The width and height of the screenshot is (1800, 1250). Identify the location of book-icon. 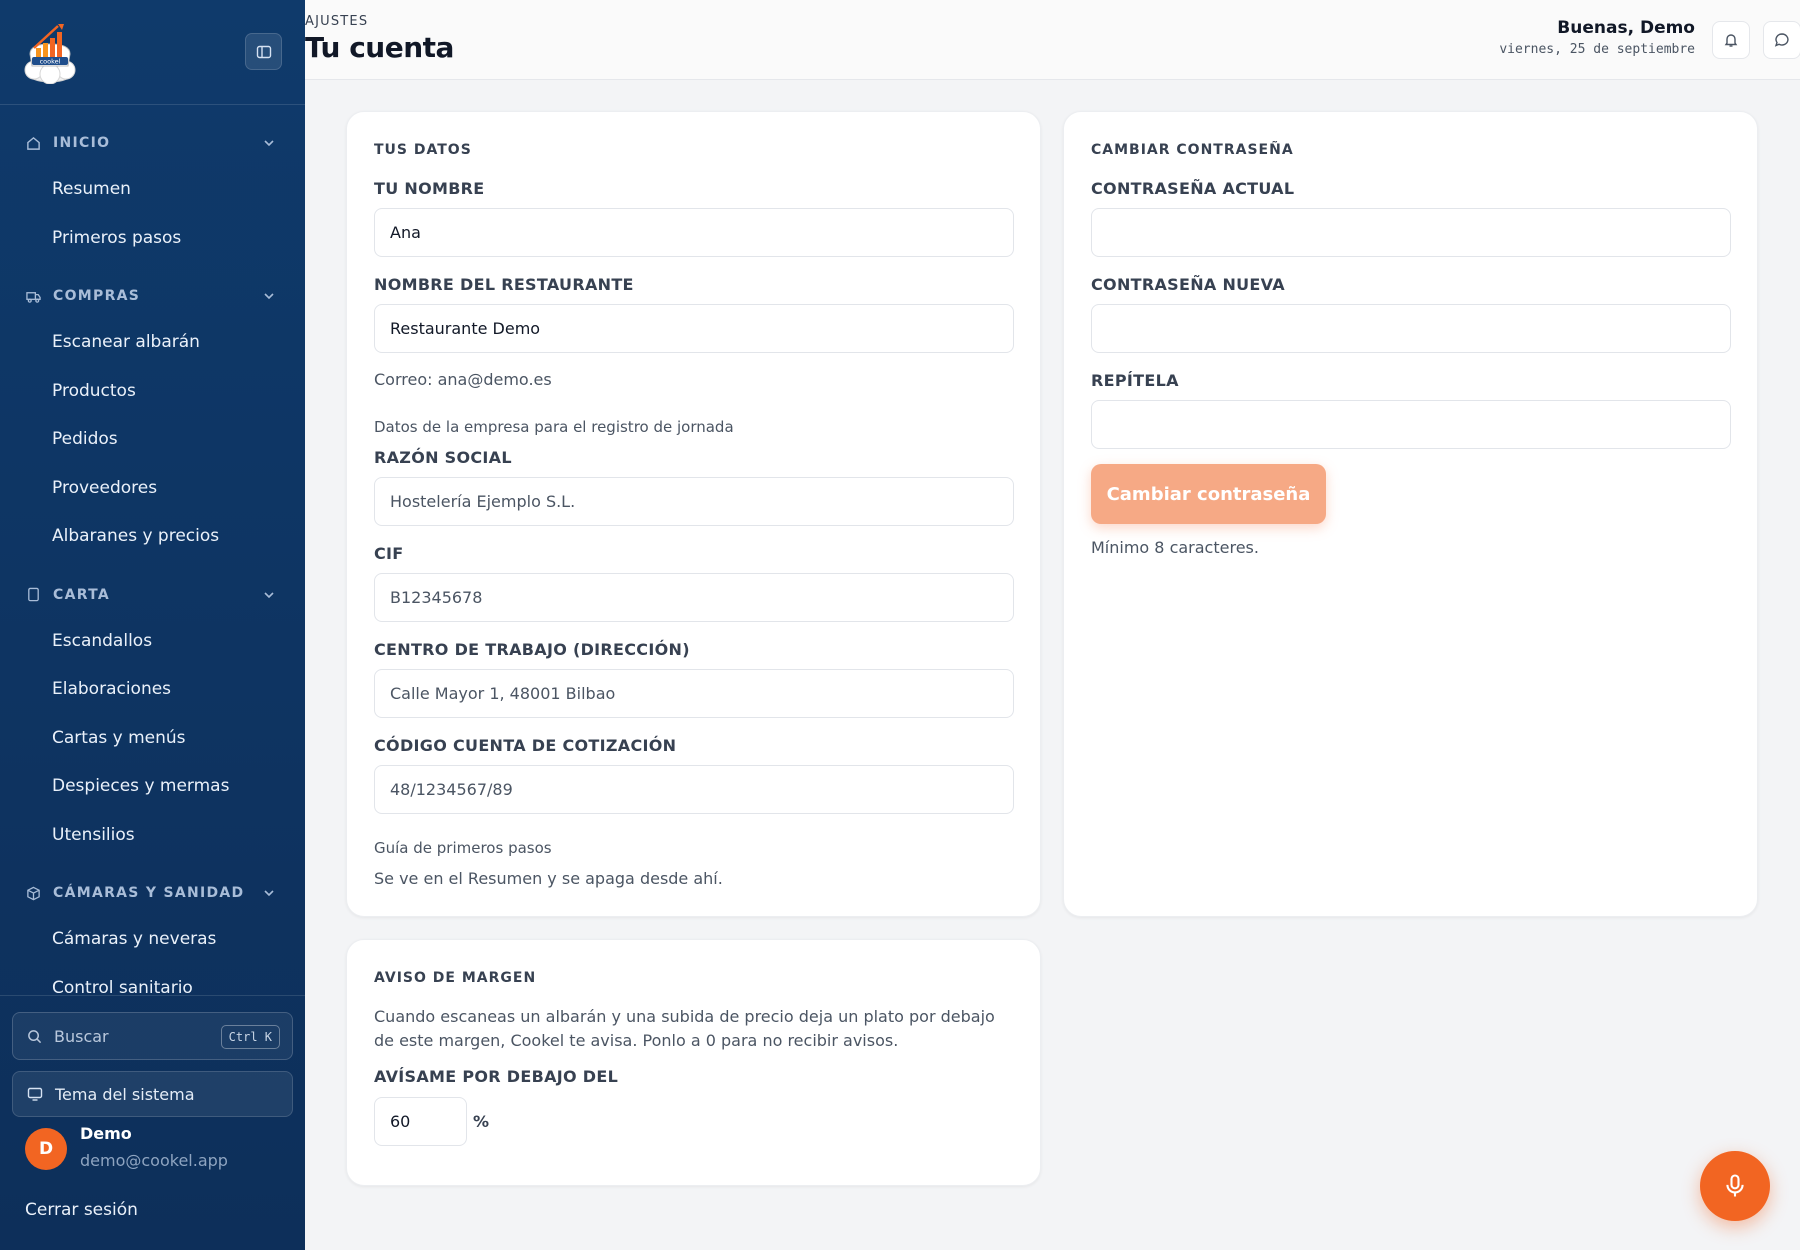
(33, 594).